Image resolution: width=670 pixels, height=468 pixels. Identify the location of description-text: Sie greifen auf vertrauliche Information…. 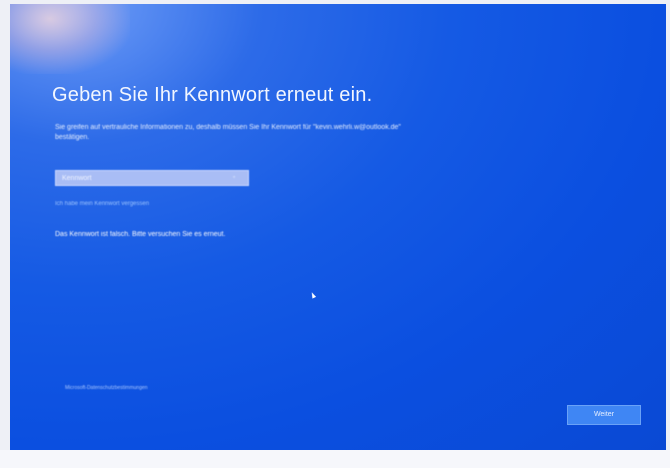
(228, 132).